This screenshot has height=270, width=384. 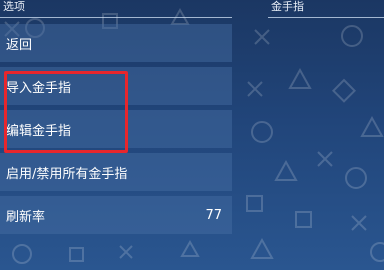 I want to click on annotation-highlight-box, so click(x=66, y=112).